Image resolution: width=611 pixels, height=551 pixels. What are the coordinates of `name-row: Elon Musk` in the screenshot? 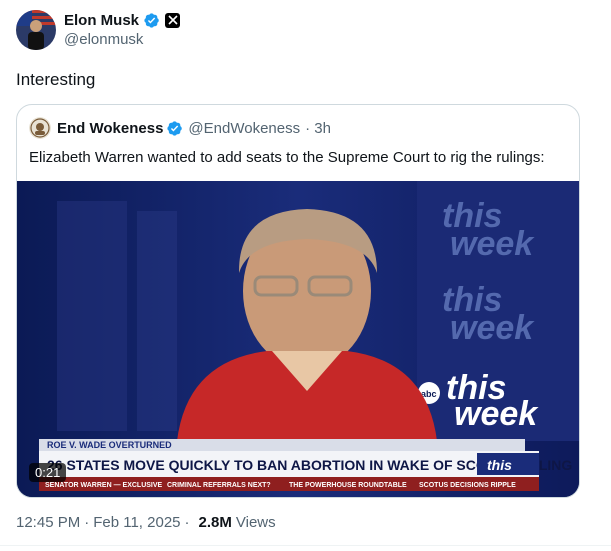 It's located at (122, 20).